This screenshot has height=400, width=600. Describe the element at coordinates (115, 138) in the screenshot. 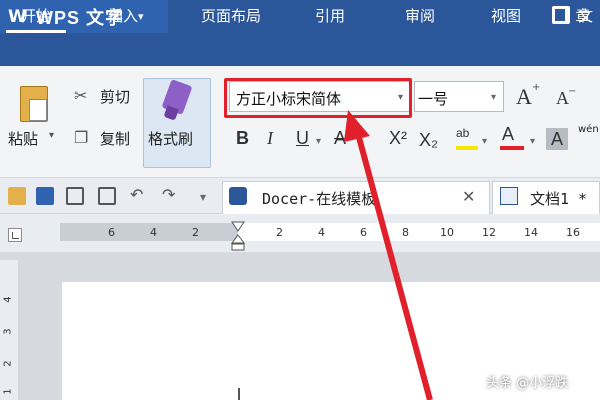

I see `copy-button: 复制` at that location.